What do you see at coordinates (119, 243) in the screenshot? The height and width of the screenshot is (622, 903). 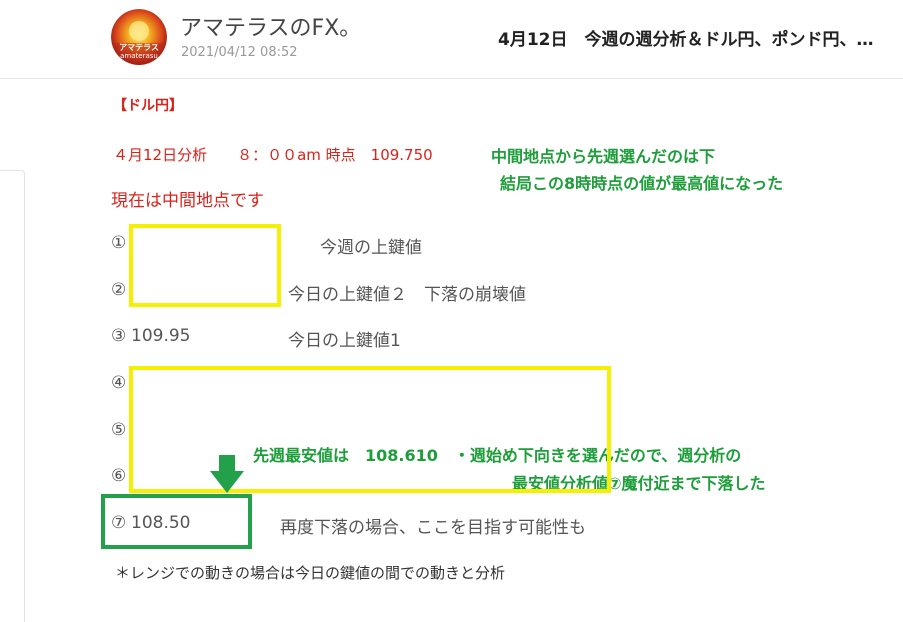 I see `level-1-marker: ①` at bounding box center [119, 243].